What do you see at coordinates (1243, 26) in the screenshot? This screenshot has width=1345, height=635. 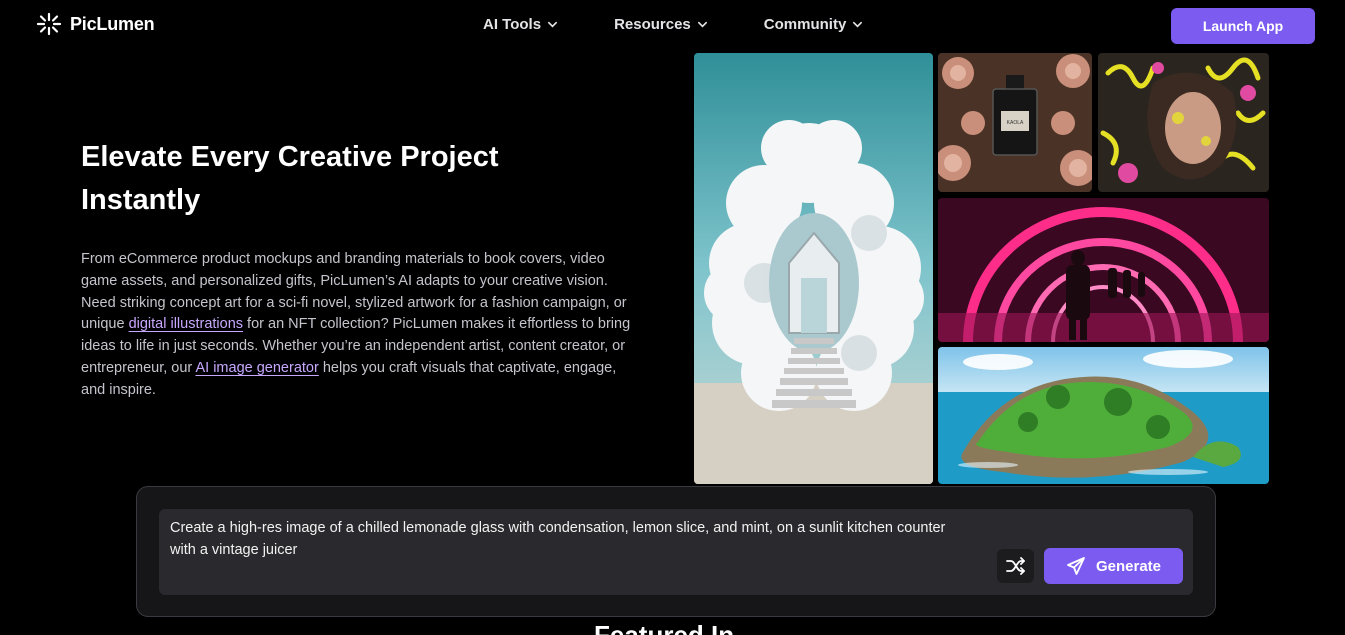 I see `launch-app-button: Launch App` at bounding box center [1243, 26].